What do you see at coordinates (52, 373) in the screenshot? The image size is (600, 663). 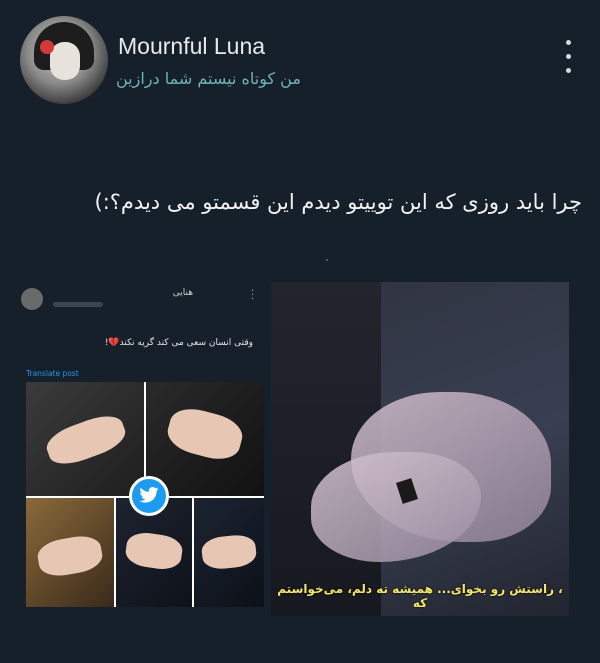 I see `translate-post-link: Translate post` at bounding box center [52, 373].